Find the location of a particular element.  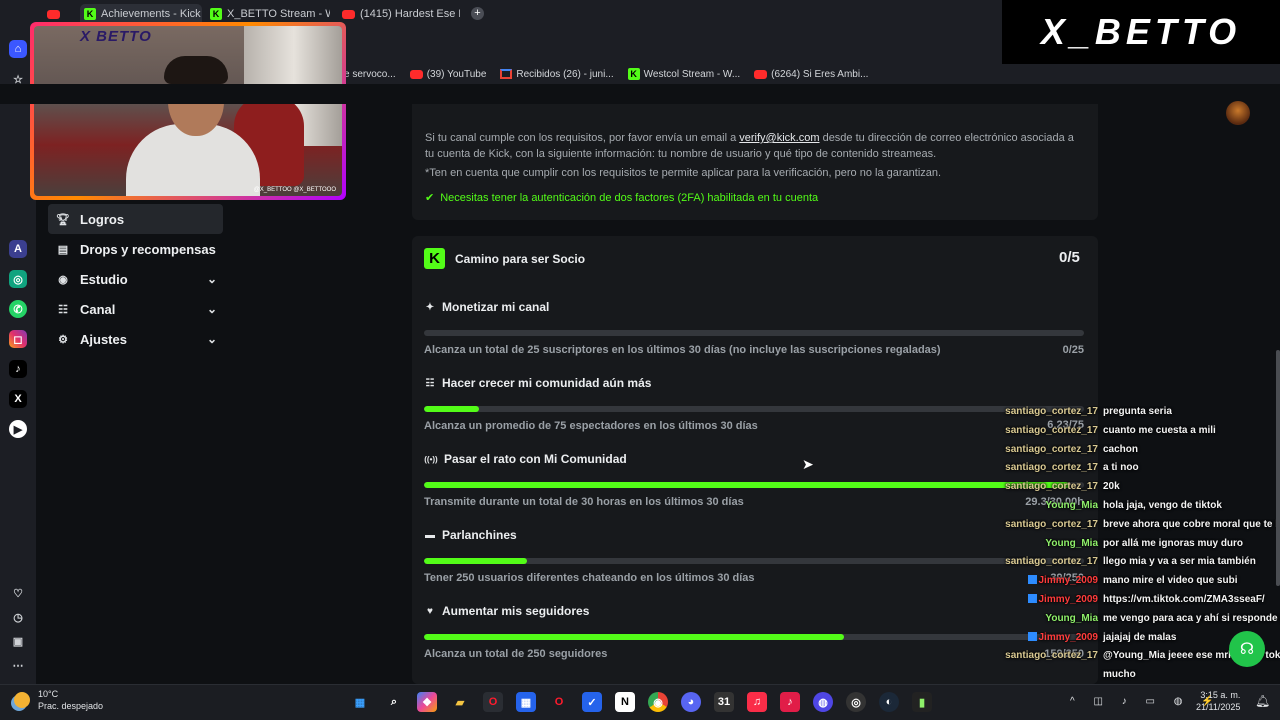

webcam-feed: X BETTO @X_BETTOO @X_BETTOOO is located at coordinates (188, 111).